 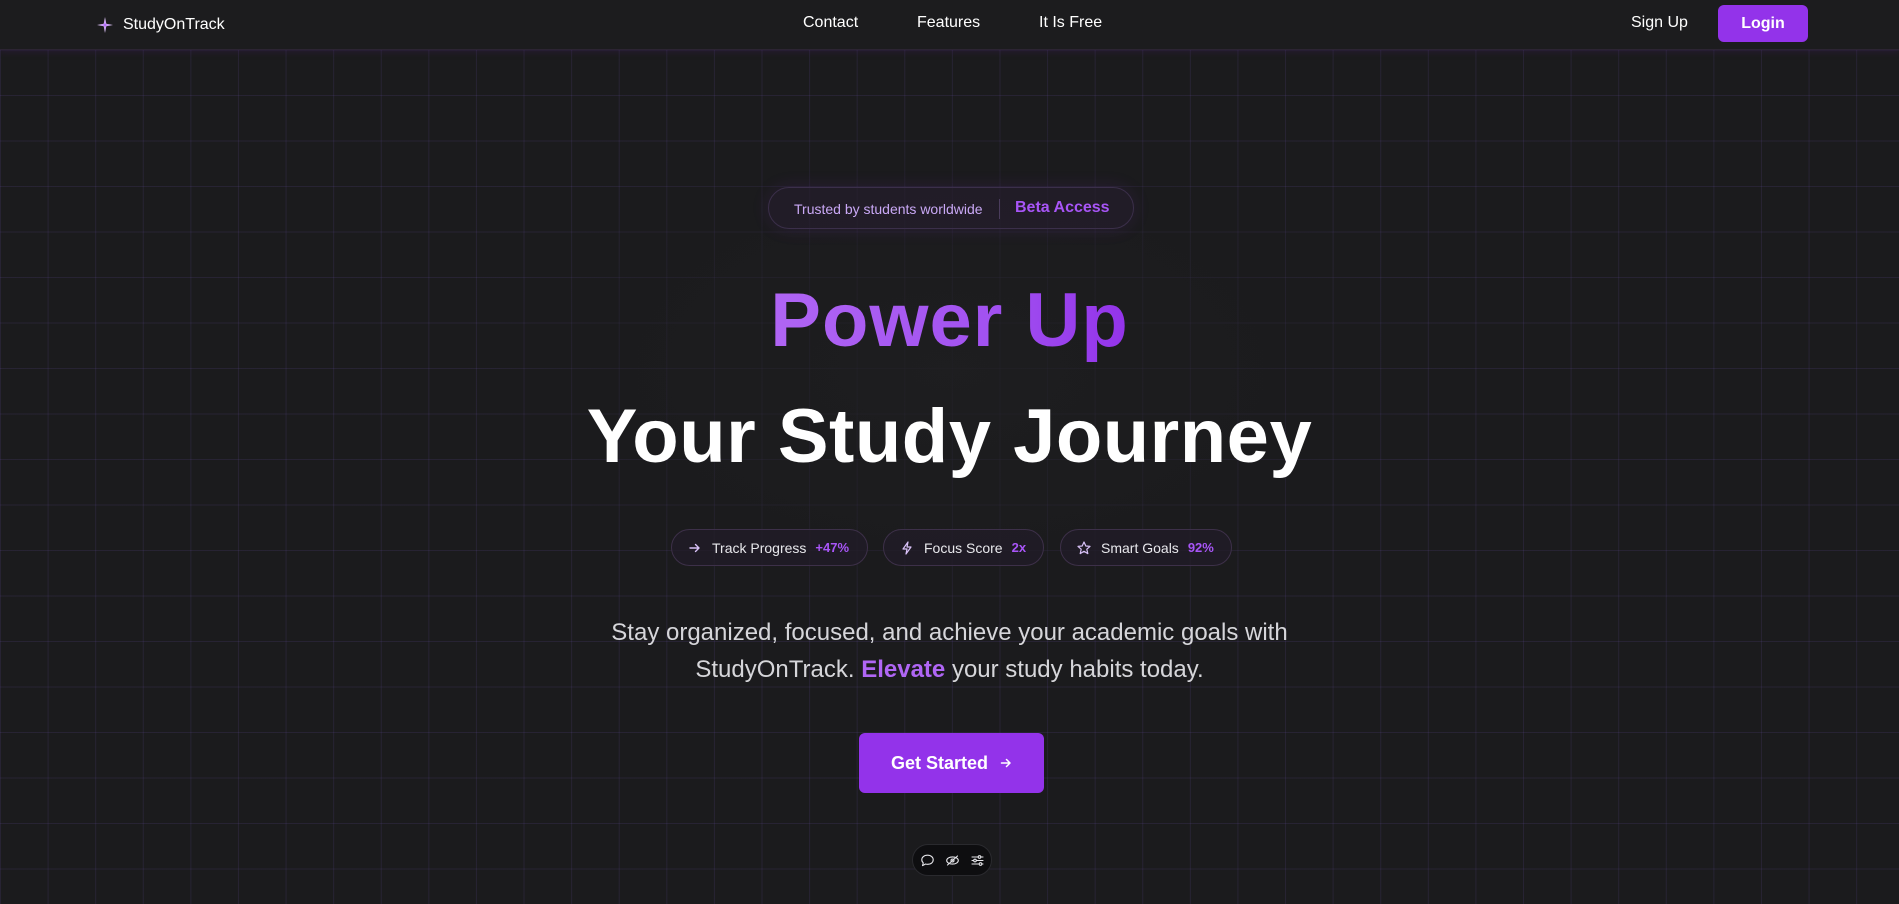 What do you see at coordinates (1659, 23) in the screenshot?
I see `sign-up-link: Sign Up` at bounding box center [1659, 23].